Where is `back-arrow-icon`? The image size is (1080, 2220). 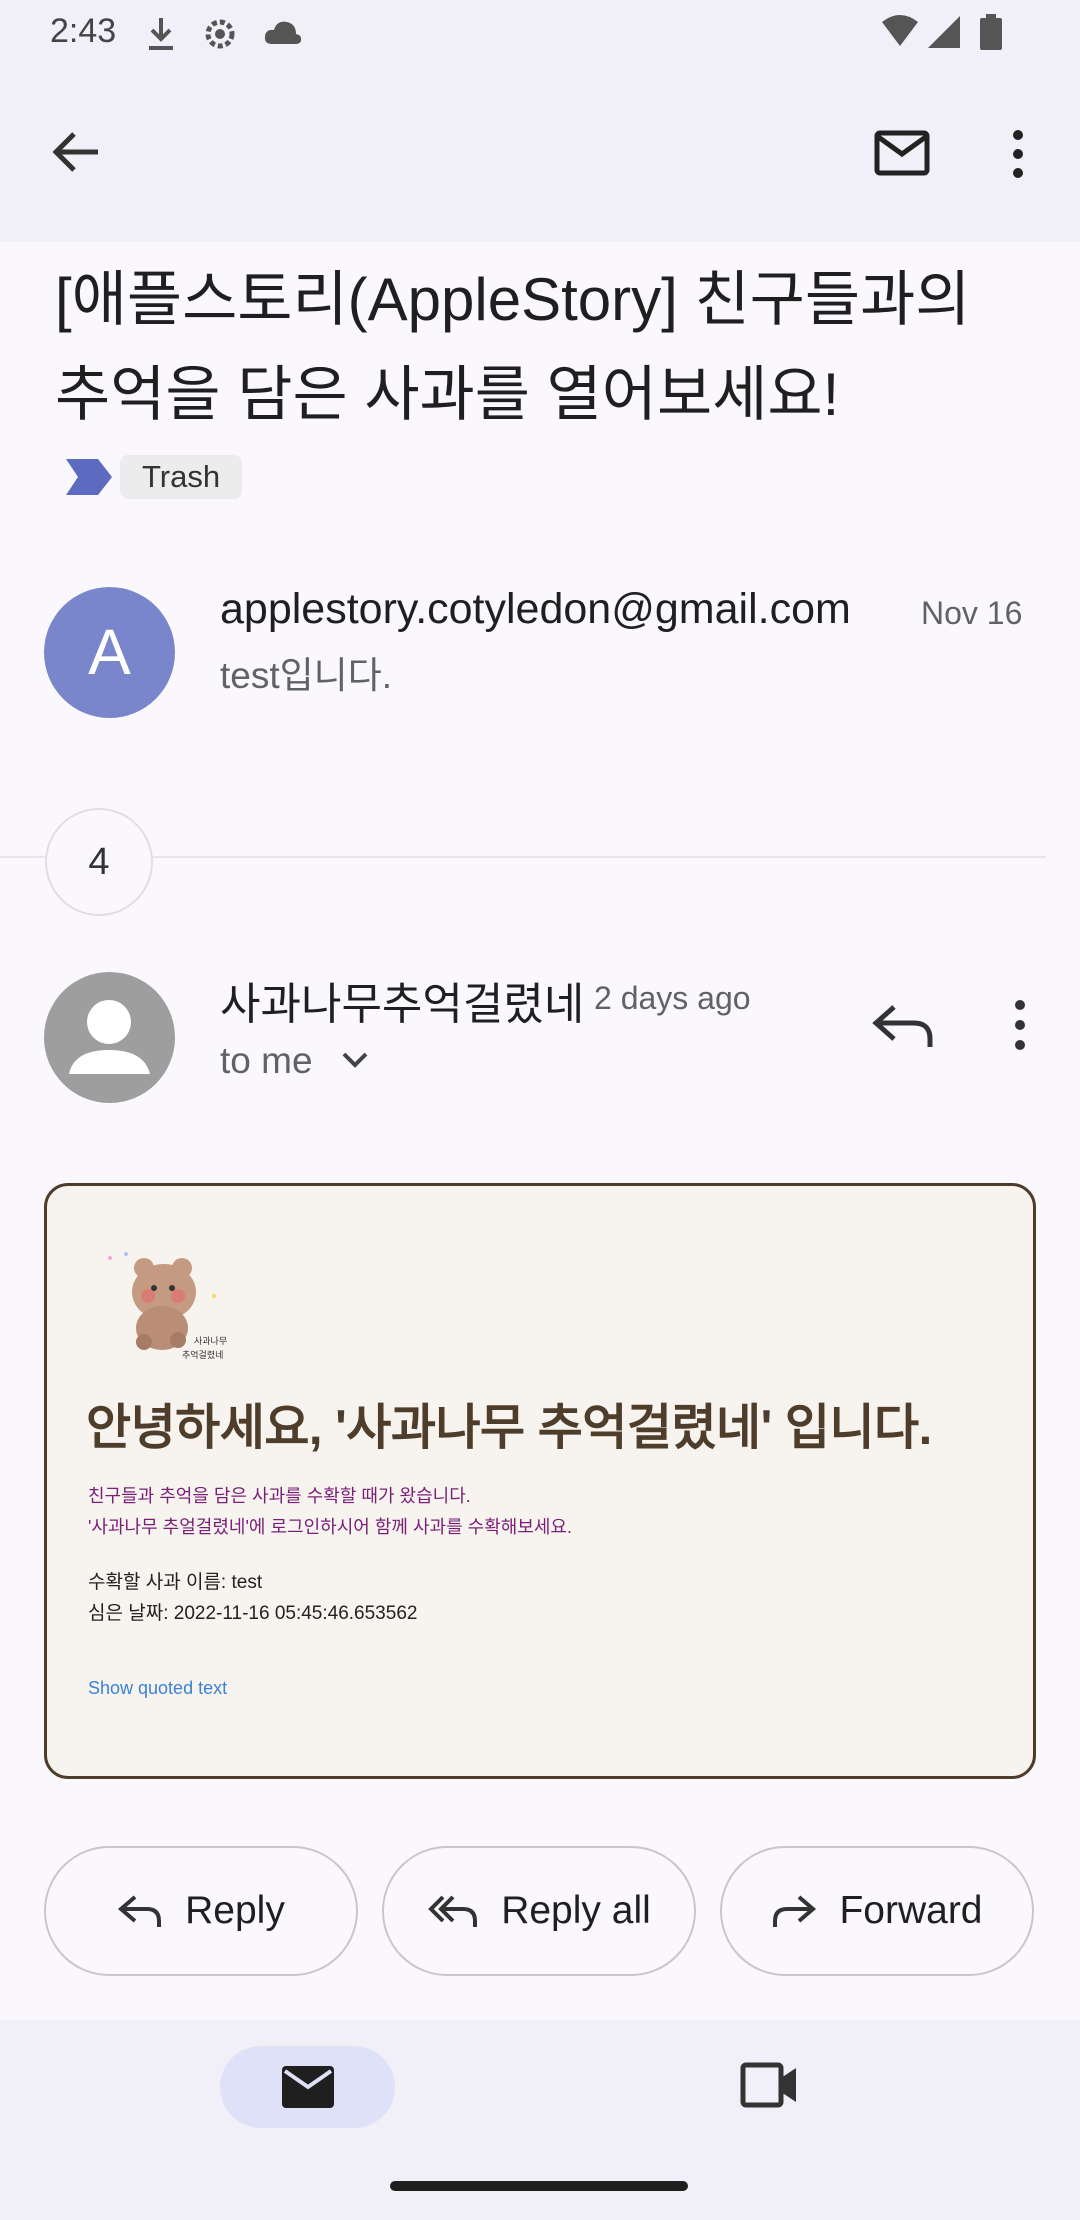
back-arrow-icon is located at coordinates (75, 152).